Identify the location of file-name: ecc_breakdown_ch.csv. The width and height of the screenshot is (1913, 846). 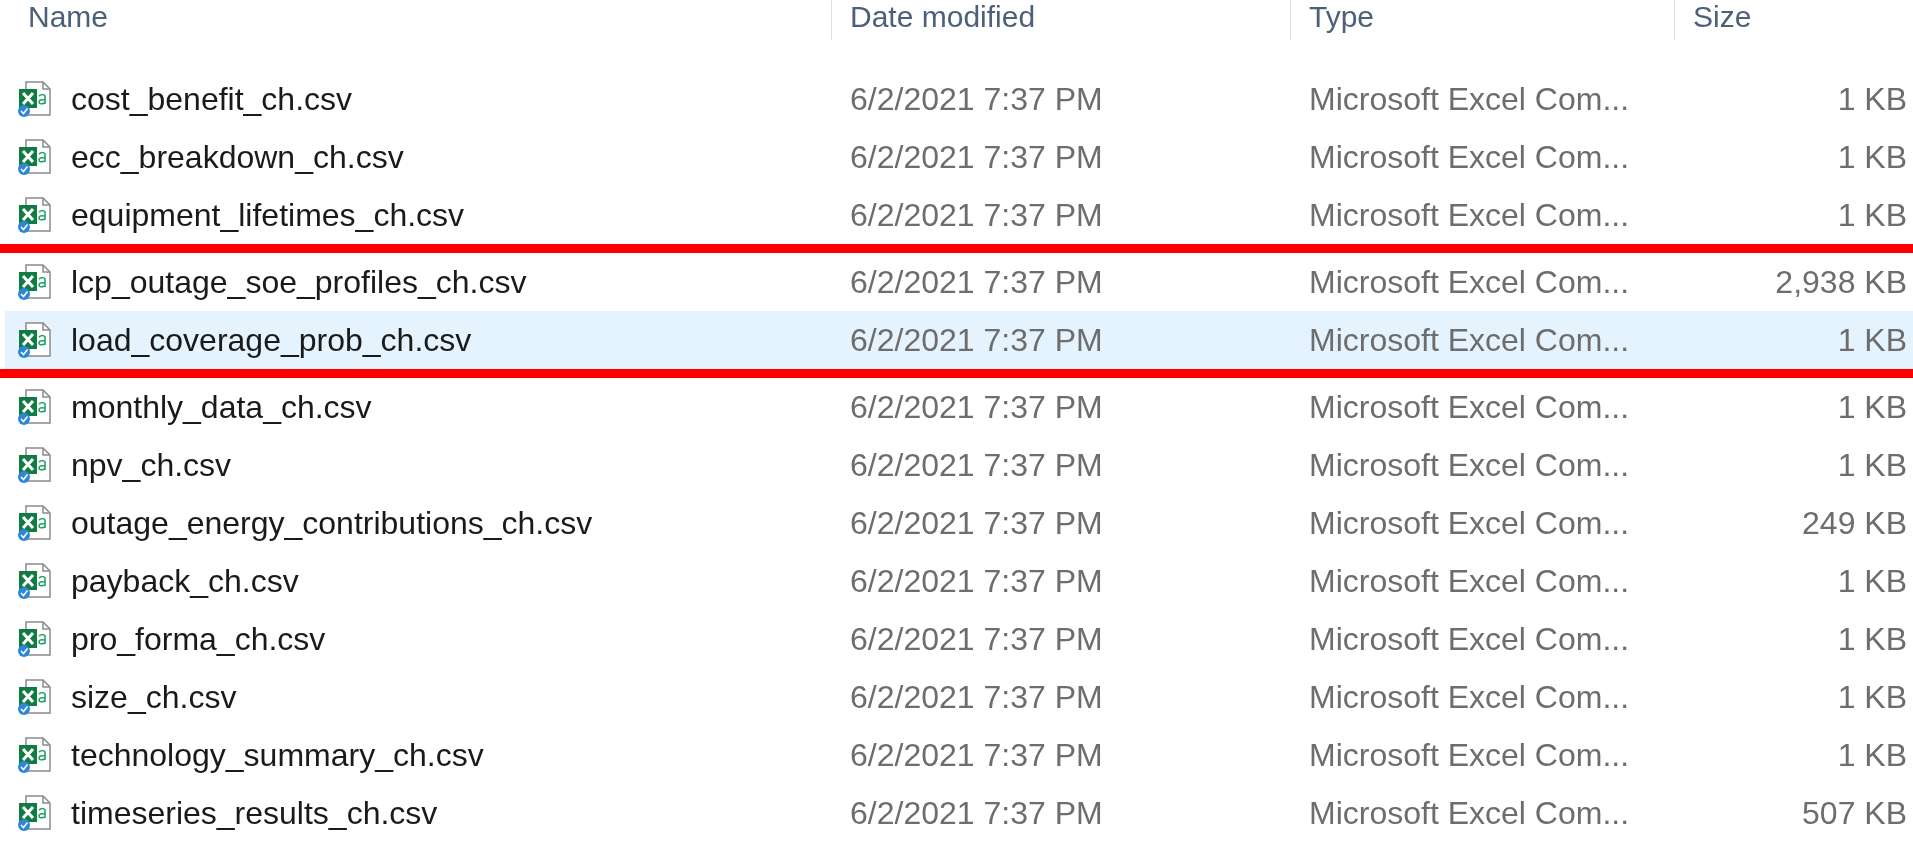
(237, 157).